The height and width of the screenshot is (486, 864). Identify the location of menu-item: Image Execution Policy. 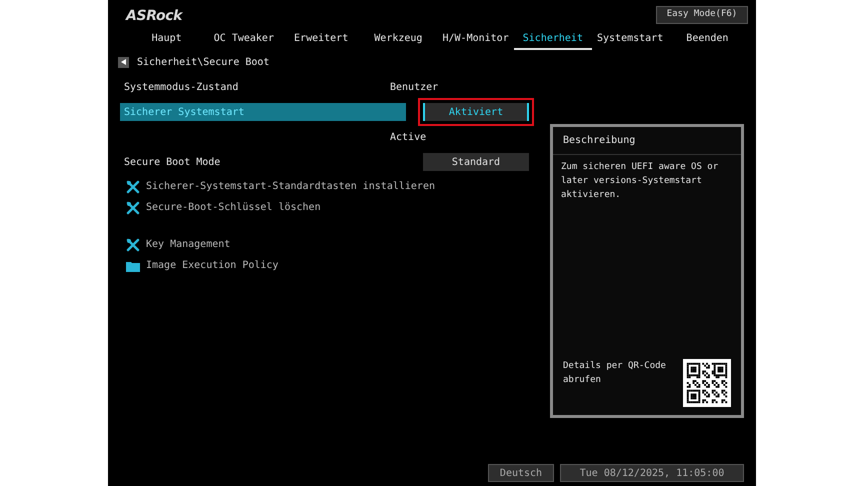
(212, 265).